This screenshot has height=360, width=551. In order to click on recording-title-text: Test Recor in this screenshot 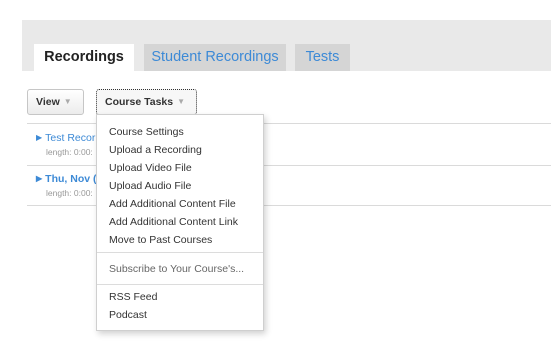, I will do `click(70, 138)`.